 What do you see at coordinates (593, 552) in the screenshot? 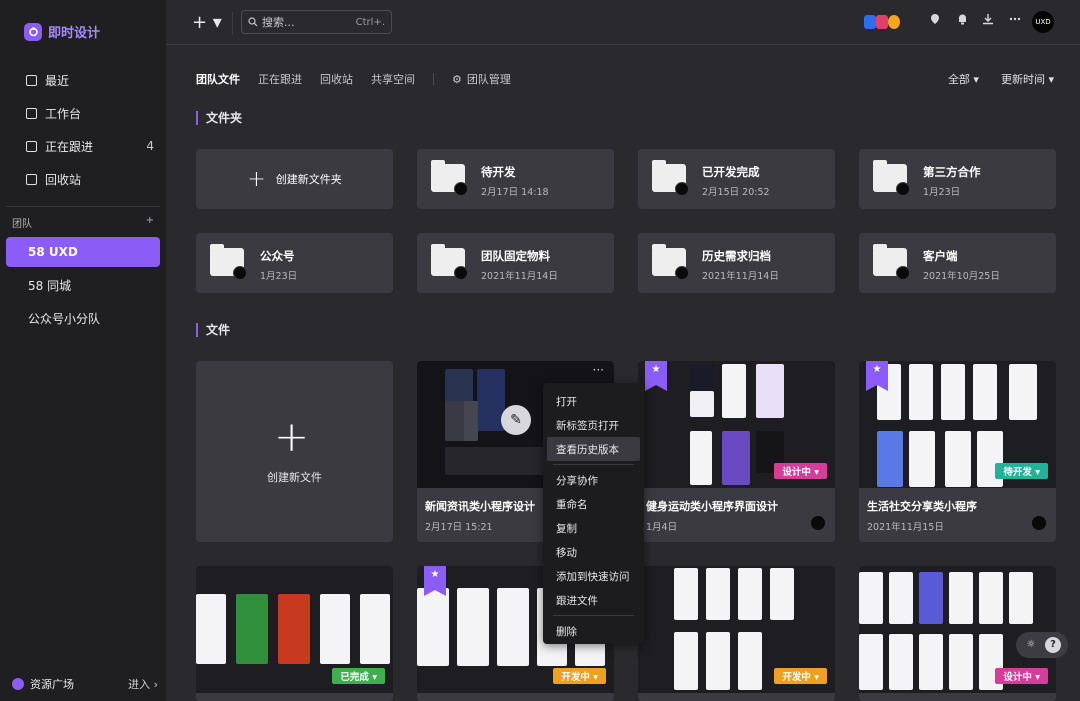
I see `menu-item-move: 移动` at bounding box center [593, 552].